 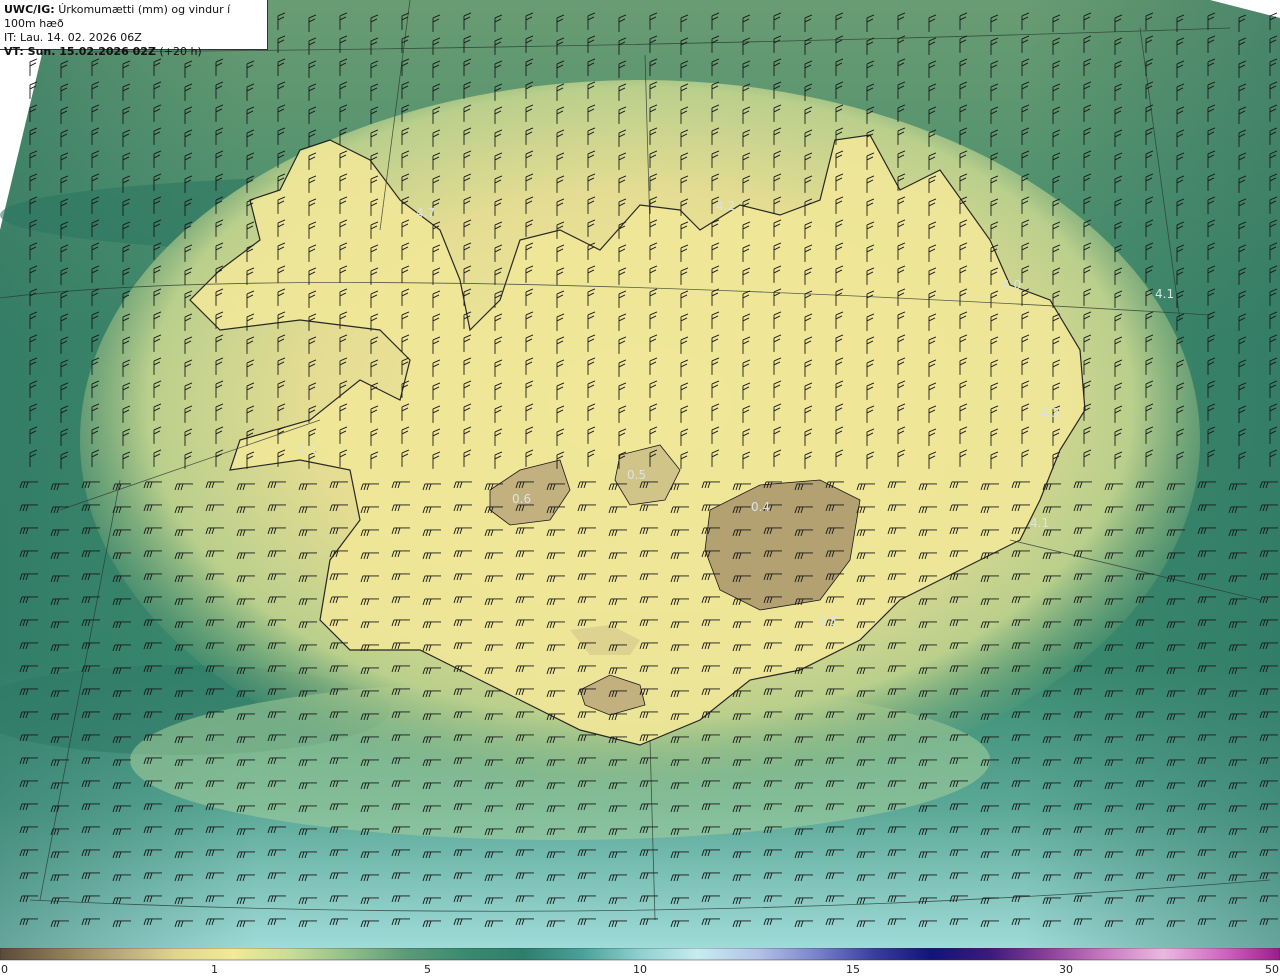 I want to click on init-time: IT: Lau. 14. 02. 2026 06Z, so click(x=73, y=37).